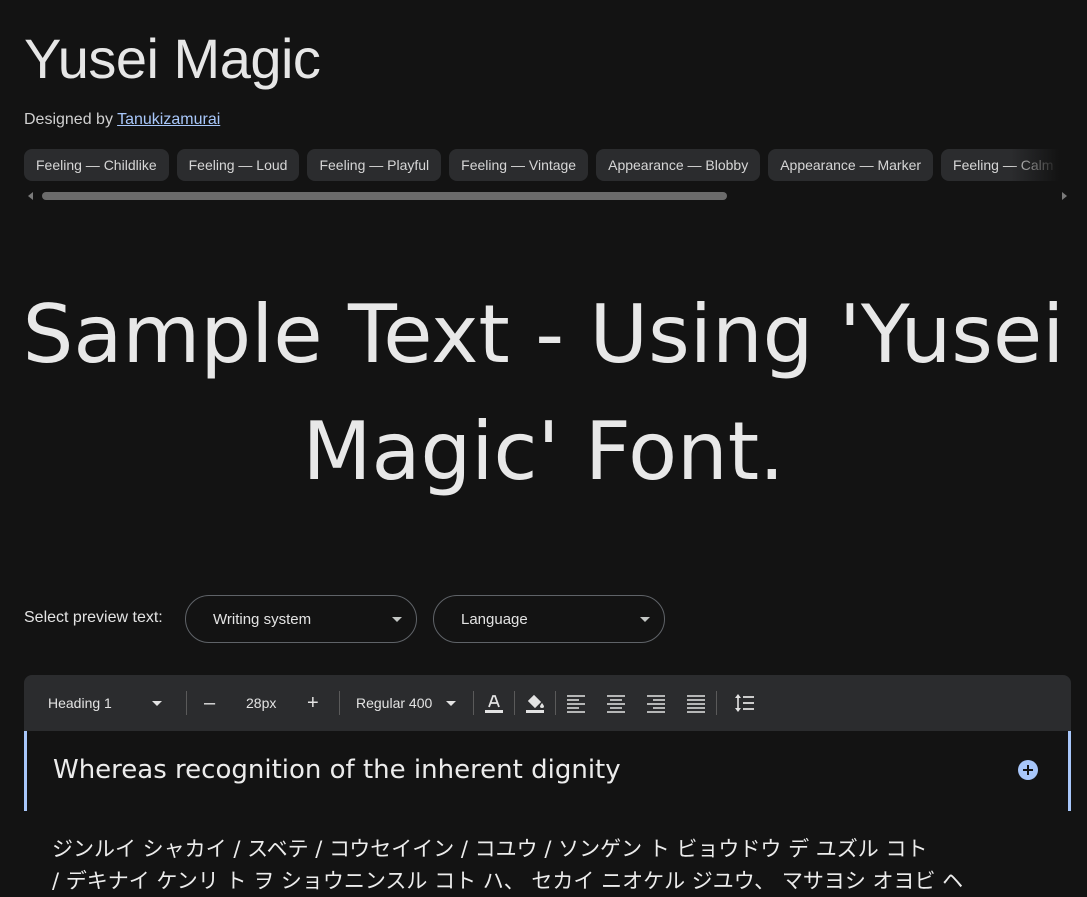 The image size is (1087, 897). What do you see at coordinates (117, 703) in the screenshot?
I see `text-style-select: Heading 1` at bounding box center [117, 703].